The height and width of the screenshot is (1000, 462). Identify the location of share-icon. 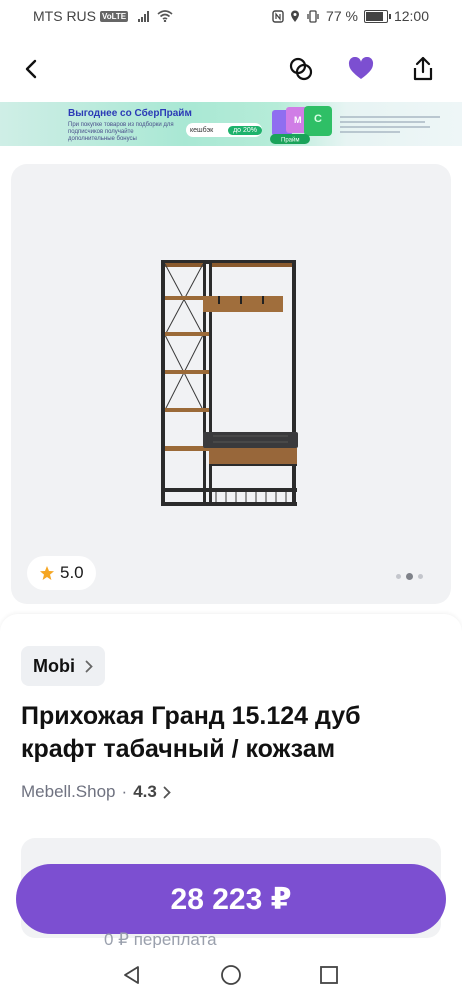
(423, 68).